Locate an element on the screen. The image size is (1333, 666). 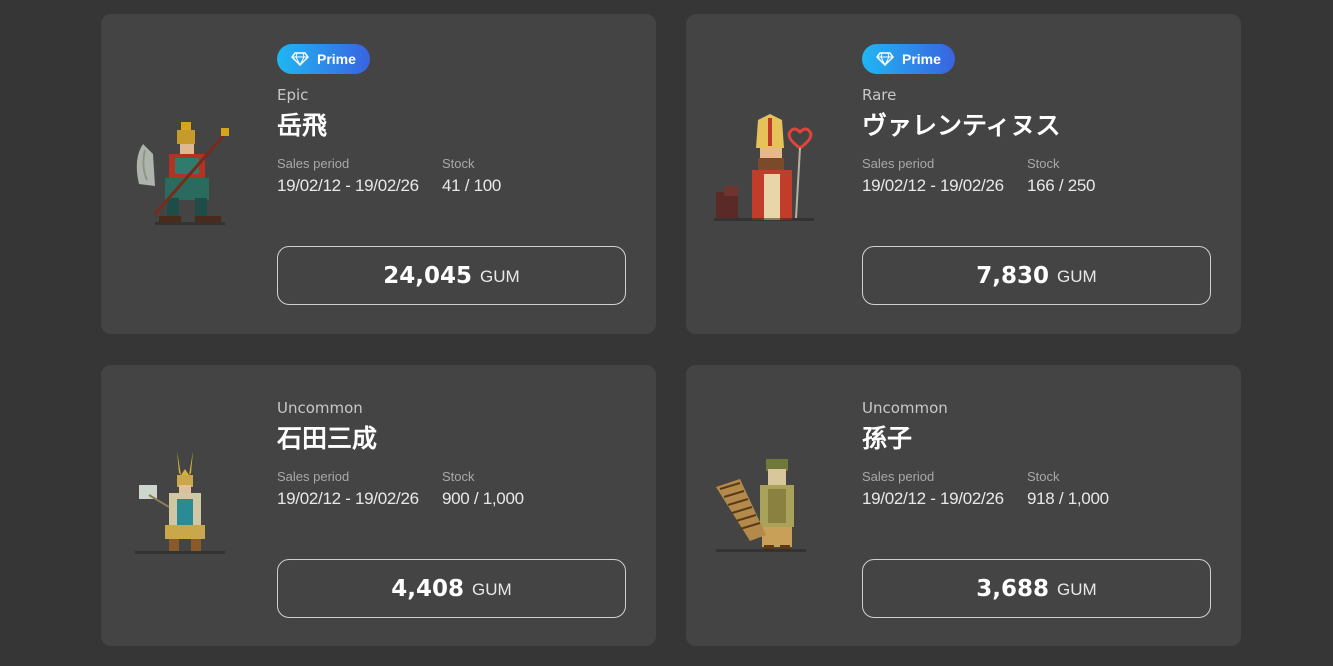
buy-price-button: 3,688 GUM is located at coordinates (1036, 588).